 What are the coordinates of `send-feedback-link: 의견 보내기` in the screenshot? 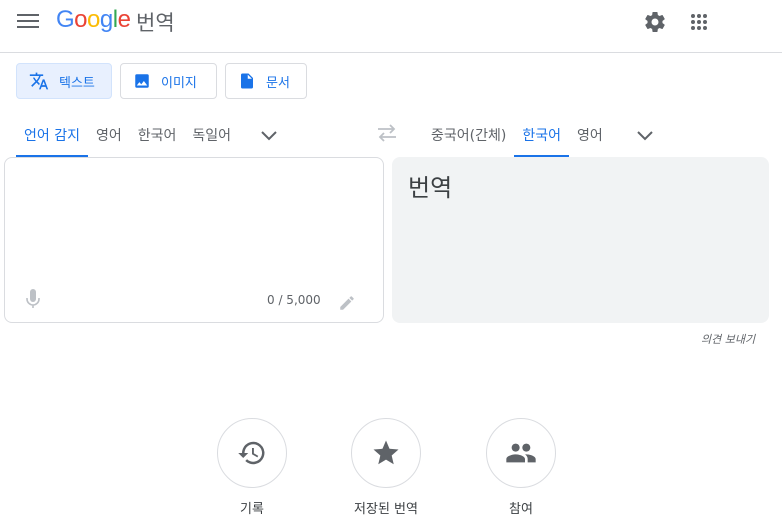 It's located at (728, 339).